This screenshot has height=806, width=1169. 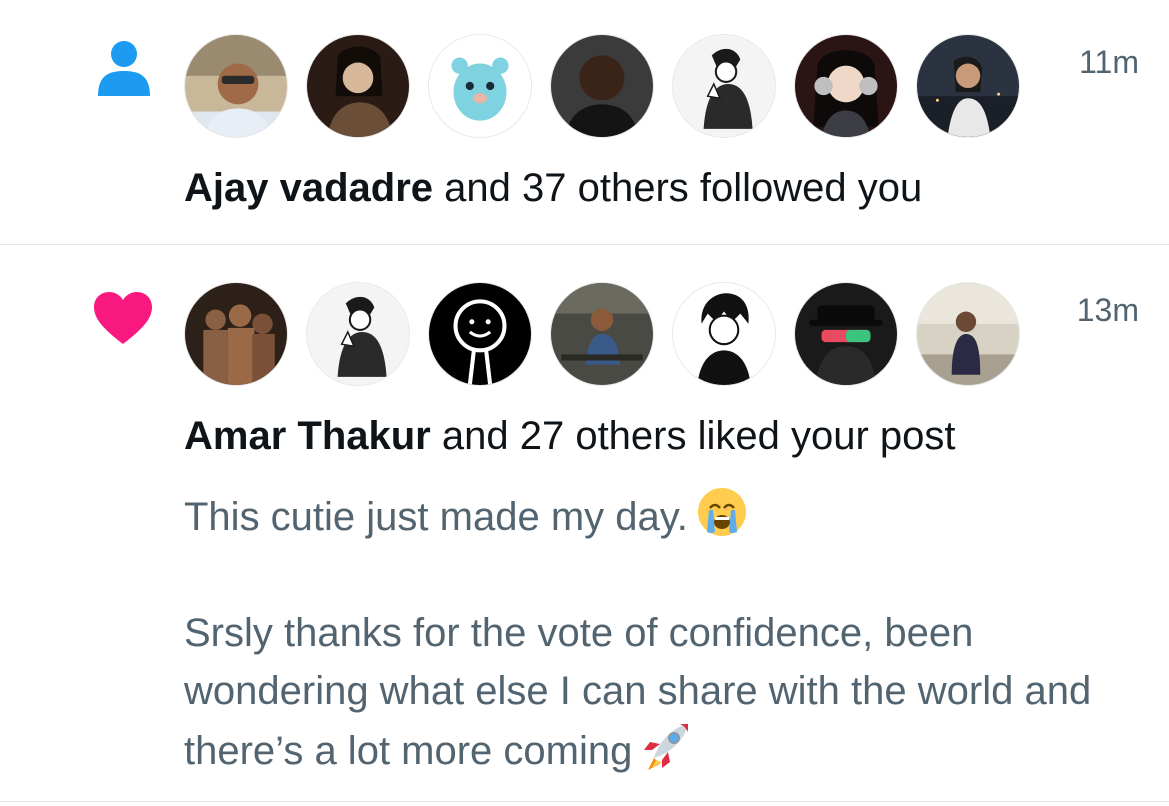 What do you see at coordinates (664, 516) in the screenshot?
I see `post-line: This cutie just made my day.` at bounding box center [664, 516].